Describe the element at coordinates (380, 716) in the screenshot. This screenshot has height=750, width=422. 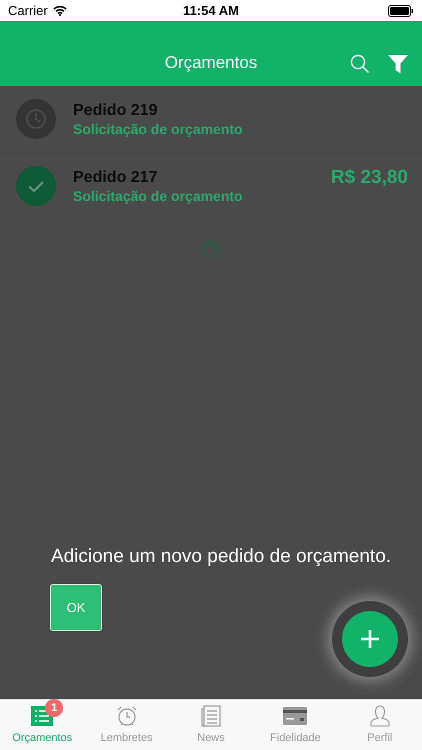
I see `person-icon` at that location.